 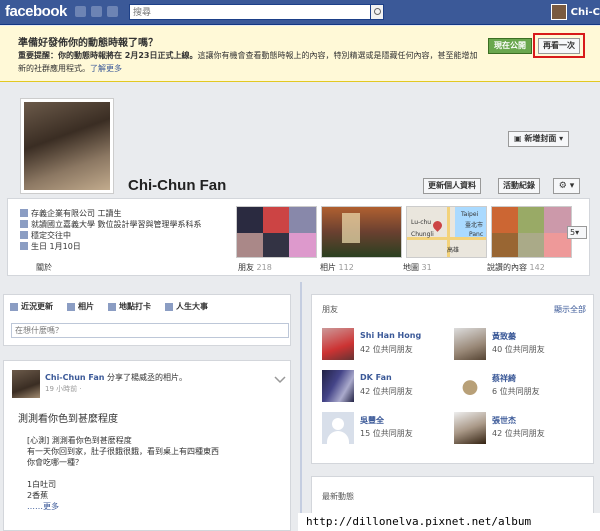 What do you see at coordinates (566, 186) in the screenshot?
I see `gear-icon: ⚙ ▾` at bounding box center [566, 186].